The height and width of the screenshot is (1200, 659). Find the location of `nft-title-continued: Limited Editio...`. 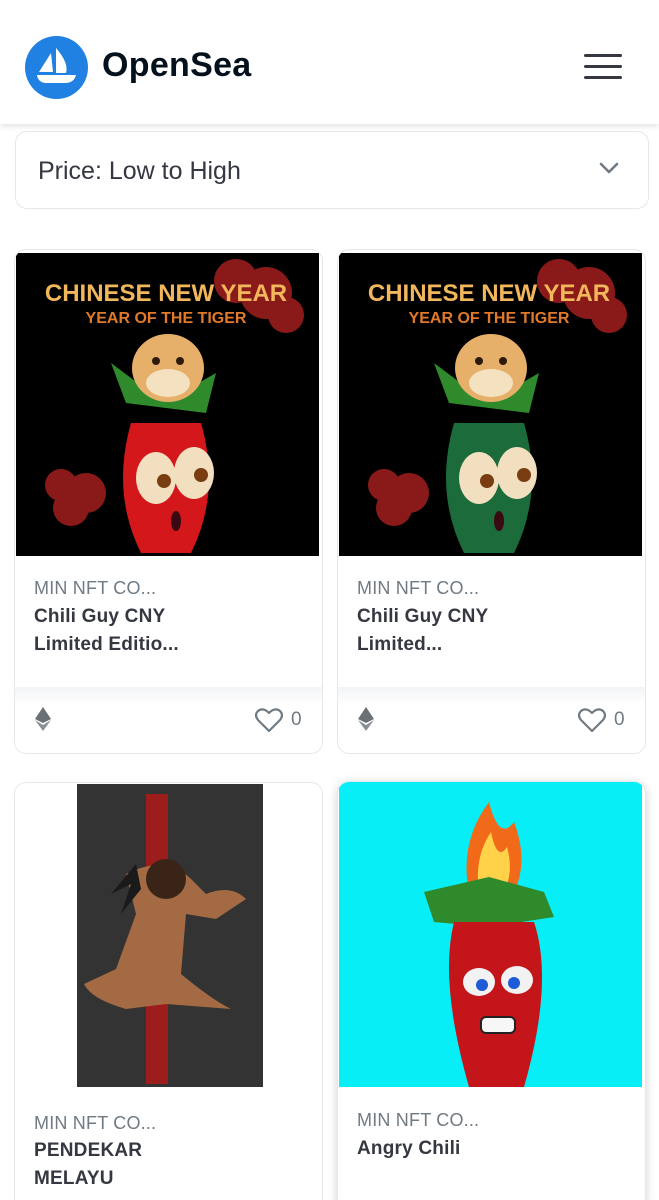

nft-title-continued: Limited Editio... is located at coordinates (106, 645).